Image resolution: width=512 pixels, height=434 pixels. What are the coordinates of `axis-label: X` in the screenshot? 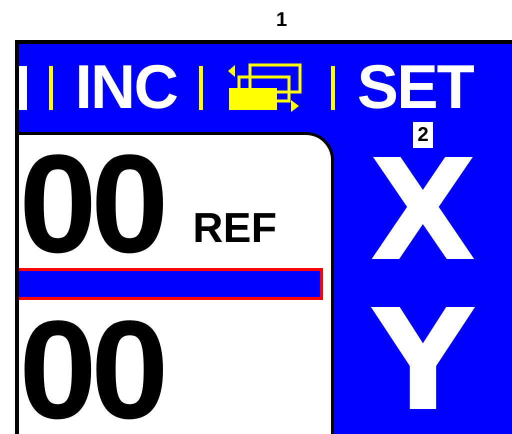 It's located at (423, 212).